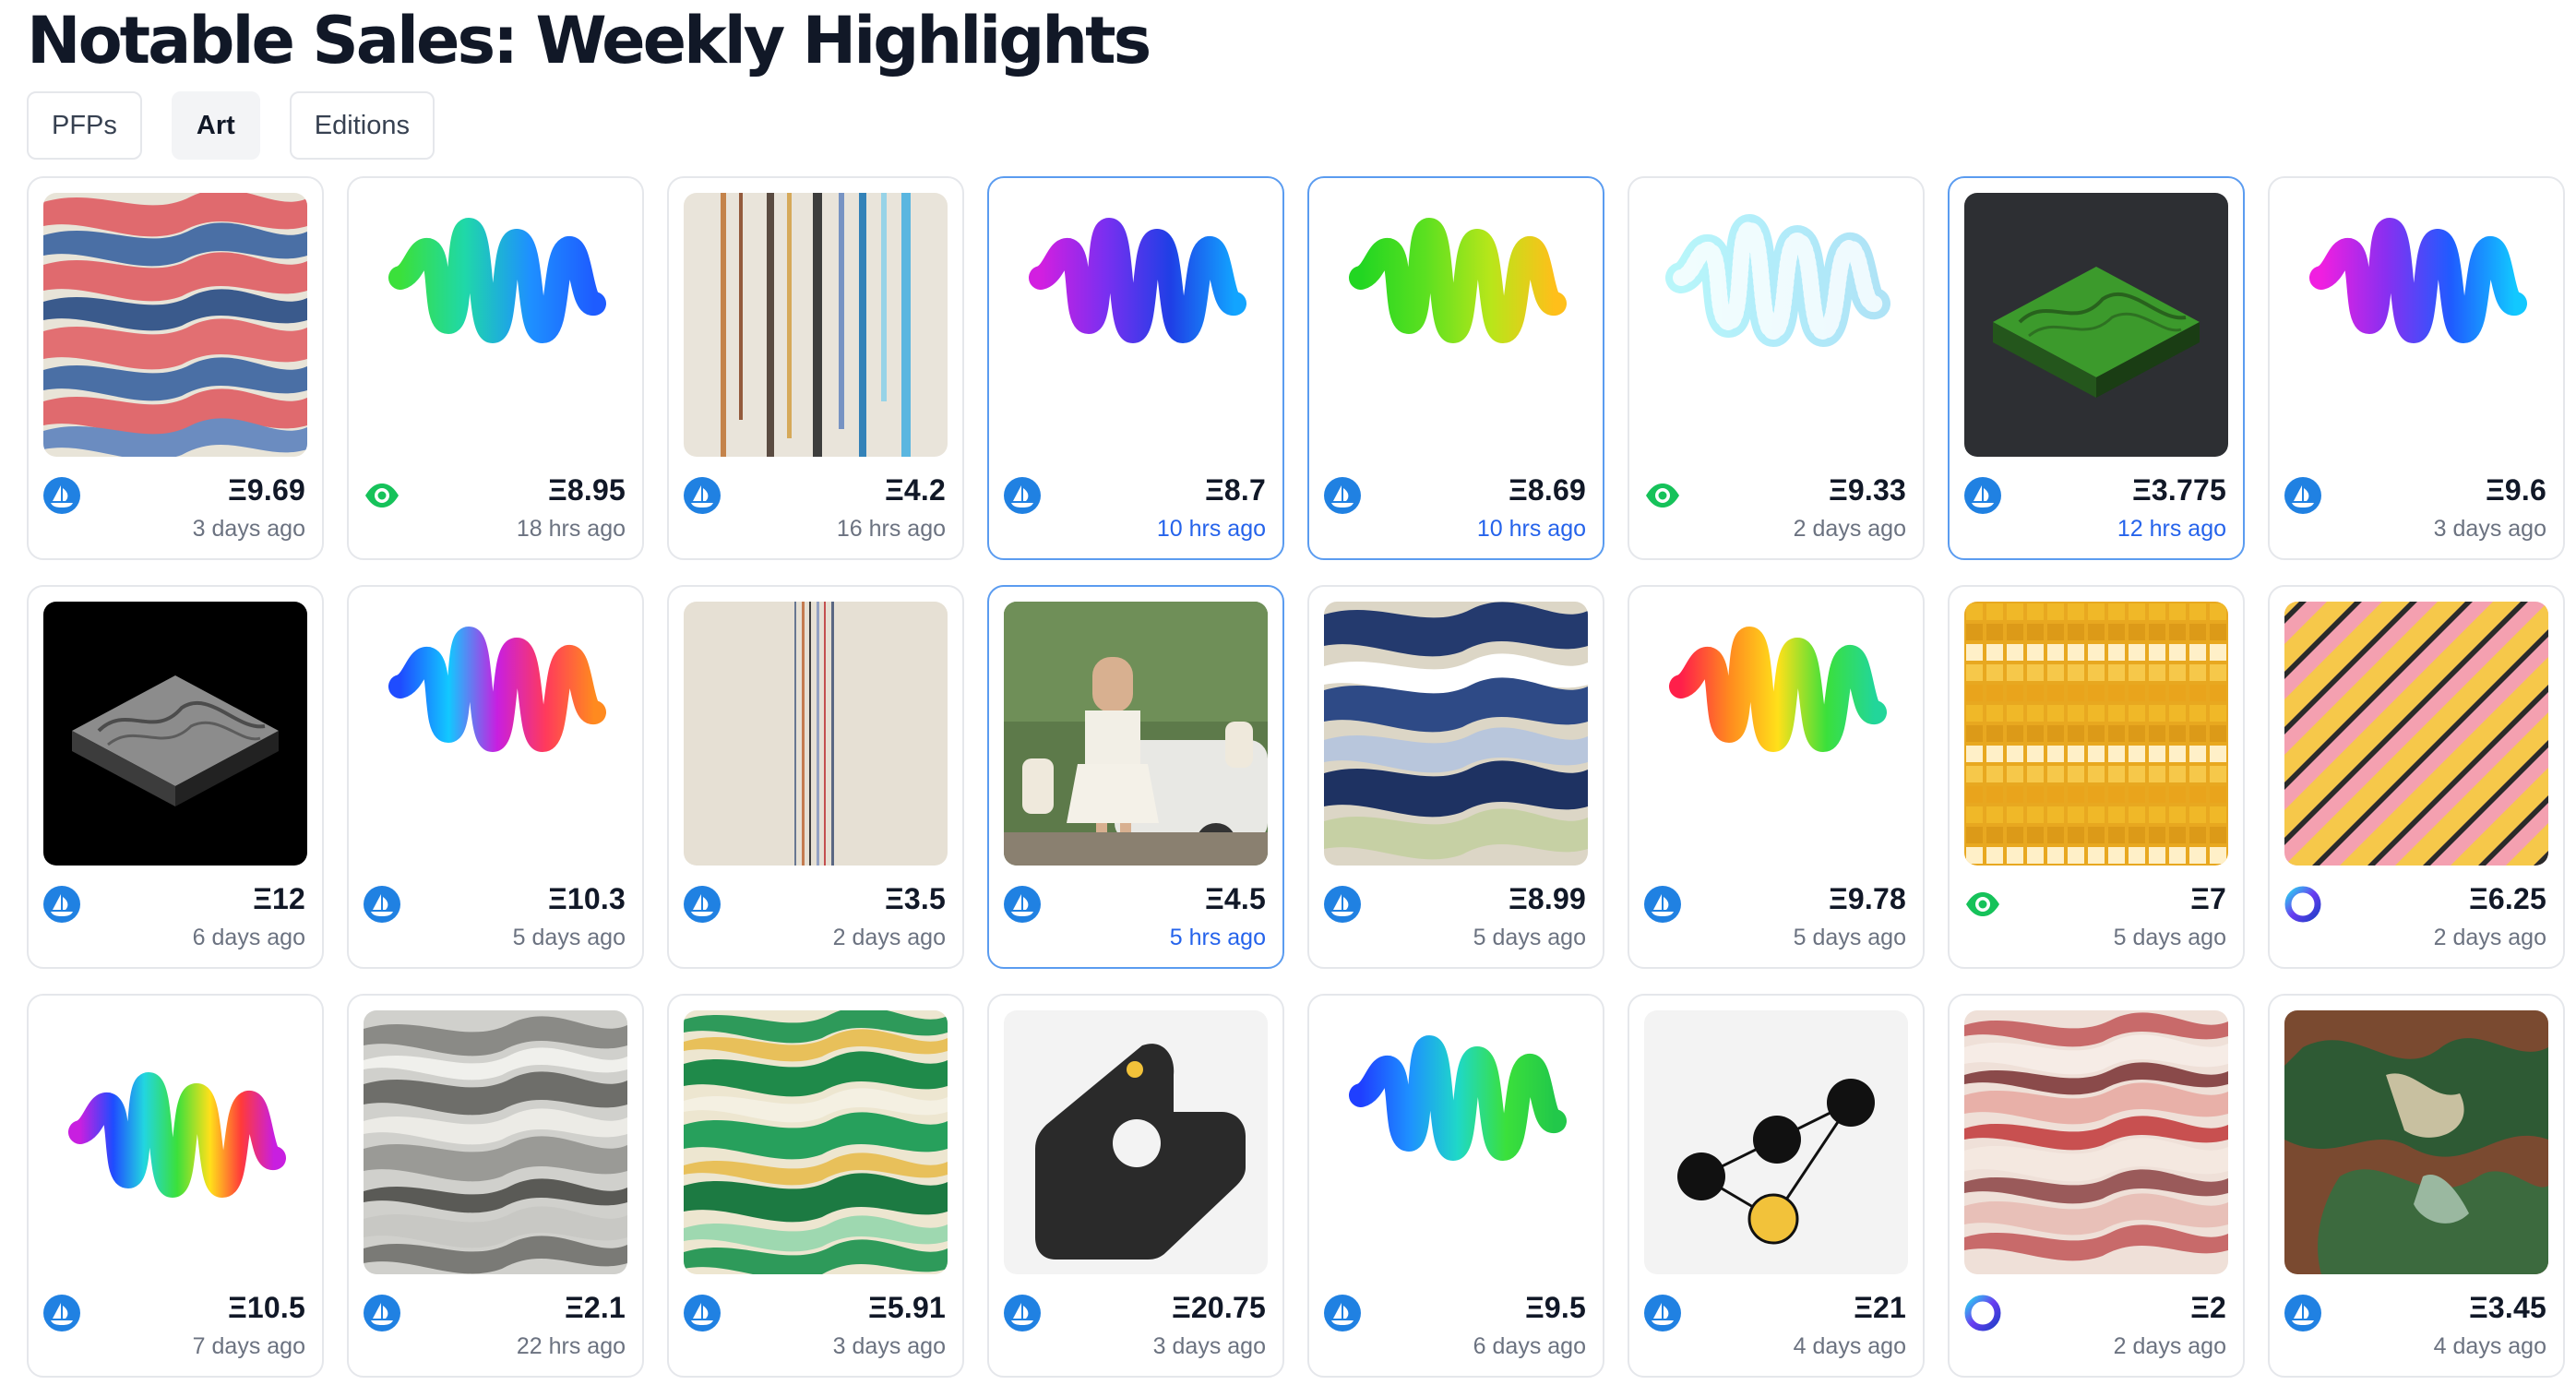 This screenshot has width=2576, height=1397. I want to click on sale-card: Ξ4.5 5 hrs ago, so click(1135, 777).